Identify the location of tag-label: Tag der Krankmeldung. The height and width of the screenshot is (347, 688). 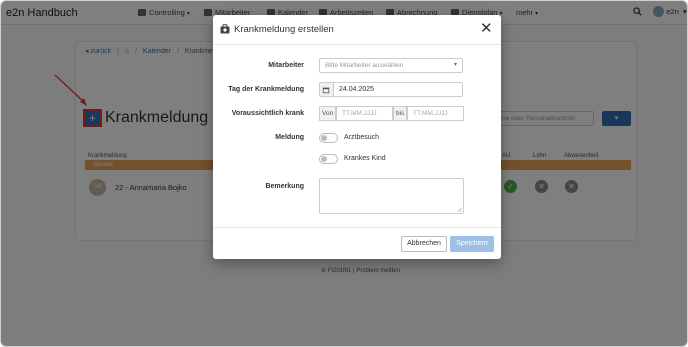
(266, 89).